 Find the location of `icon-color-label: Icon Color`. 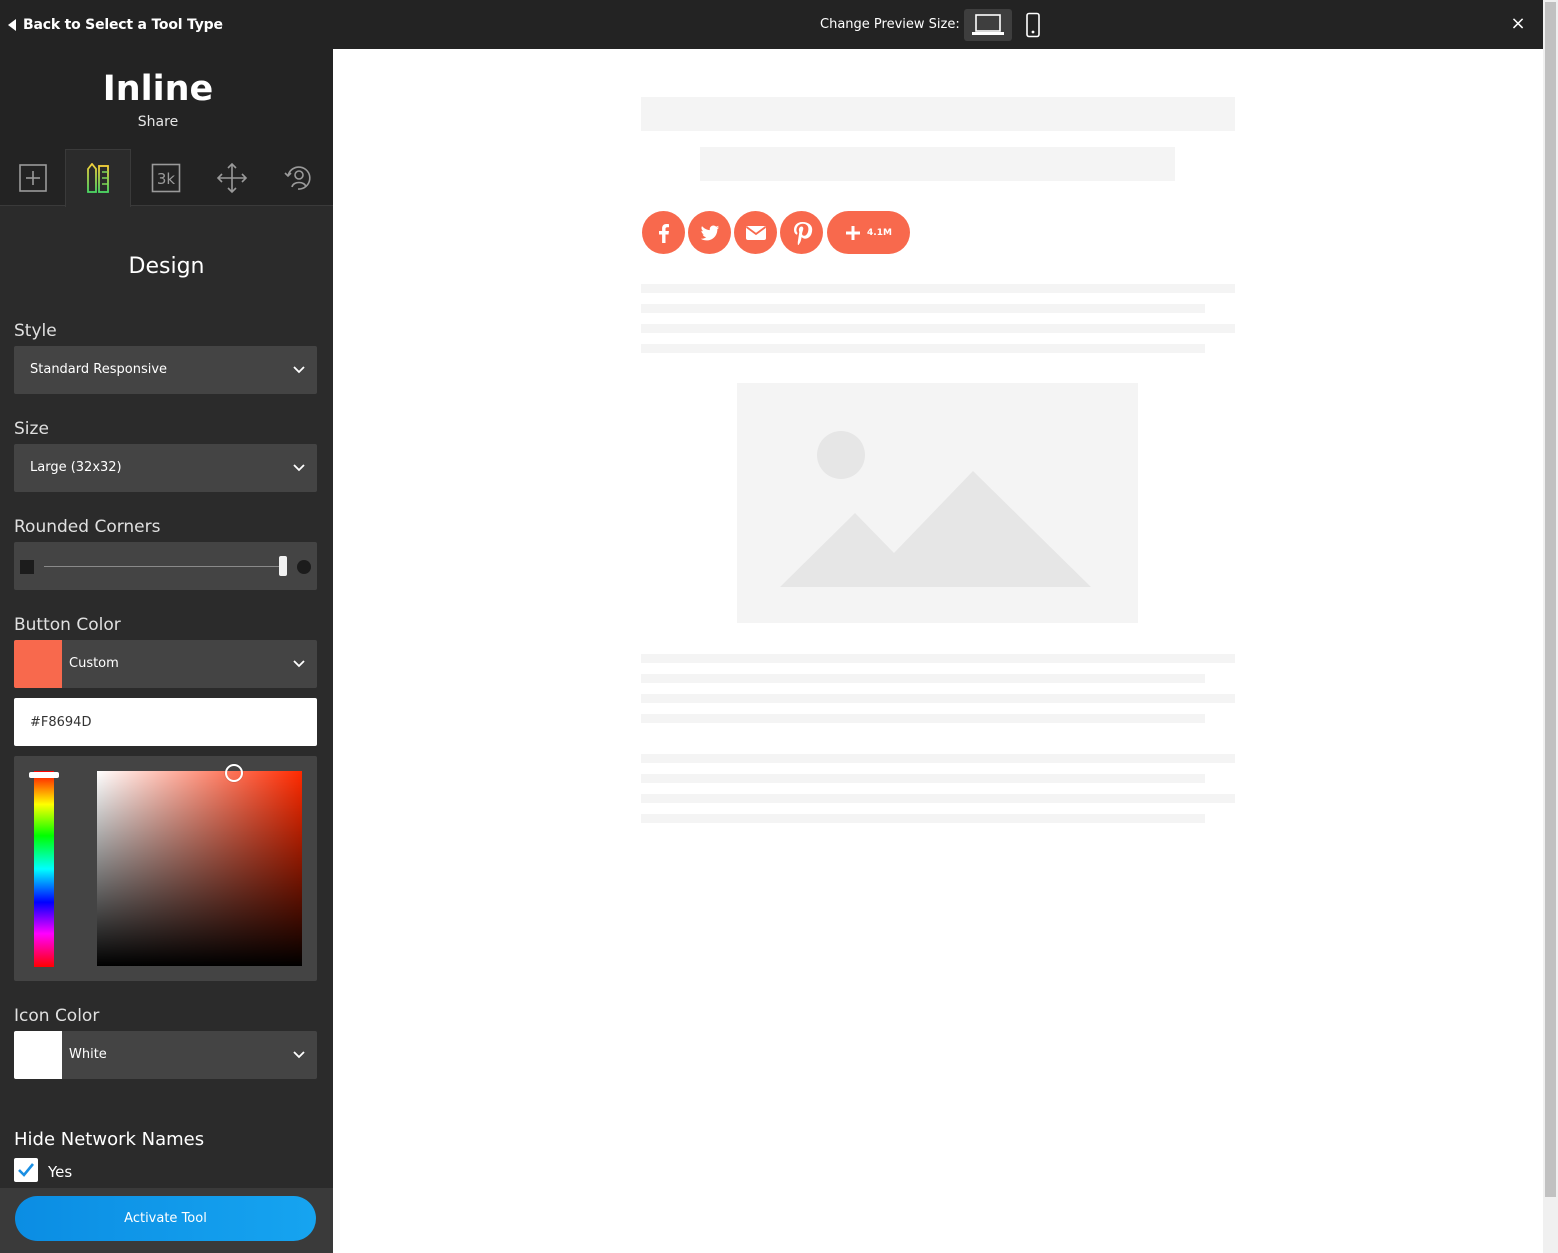

icon-color-label: Icon Color is located at coordinates (57, 1016).